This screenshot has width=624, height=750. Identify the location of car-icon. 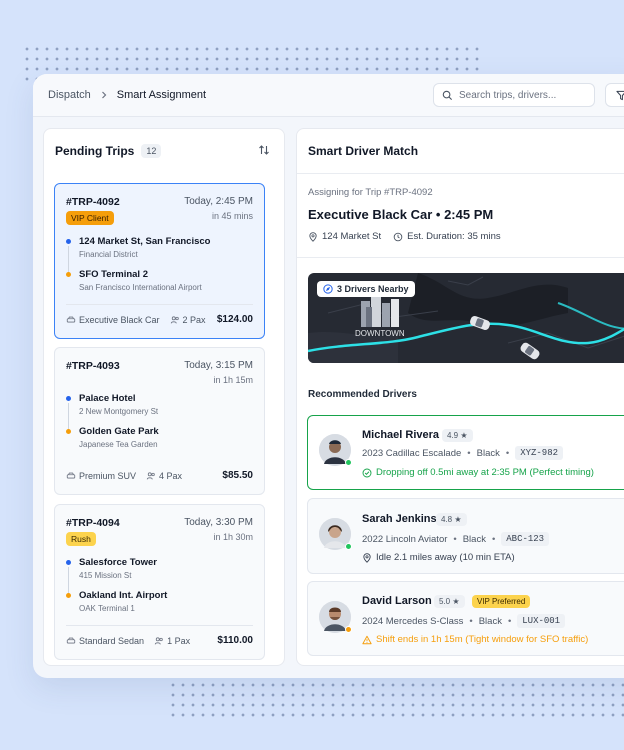
(71, 319).